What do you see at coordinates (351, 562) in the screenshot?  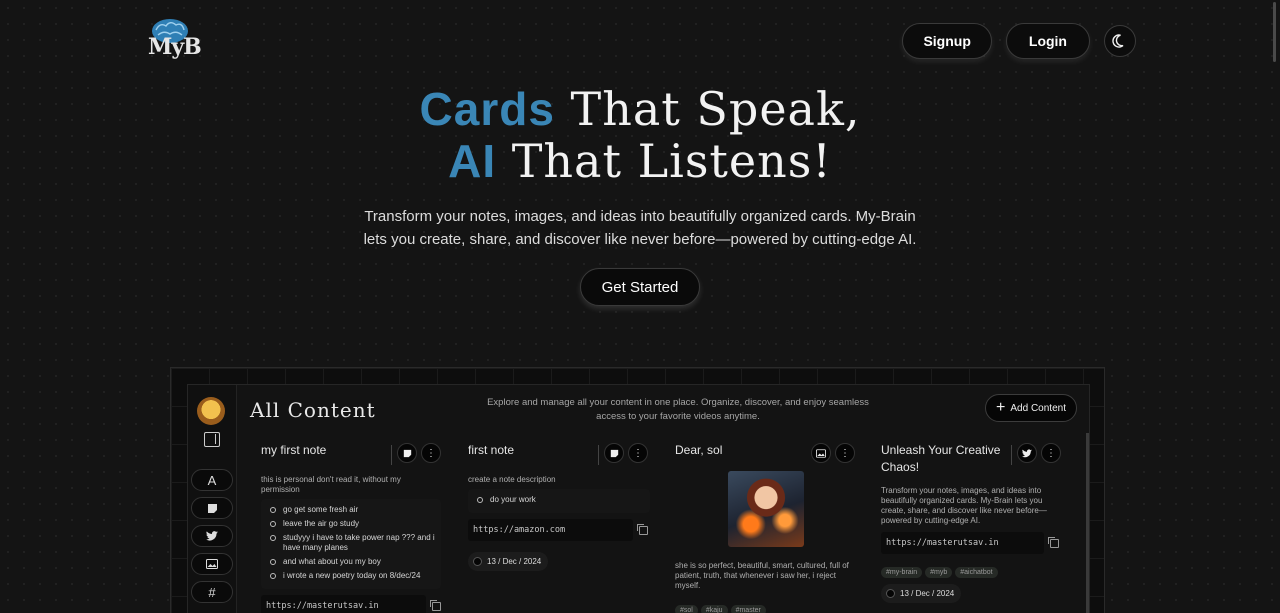 I see `list-item: and what about you my boy` at bounding box center [351, 562].